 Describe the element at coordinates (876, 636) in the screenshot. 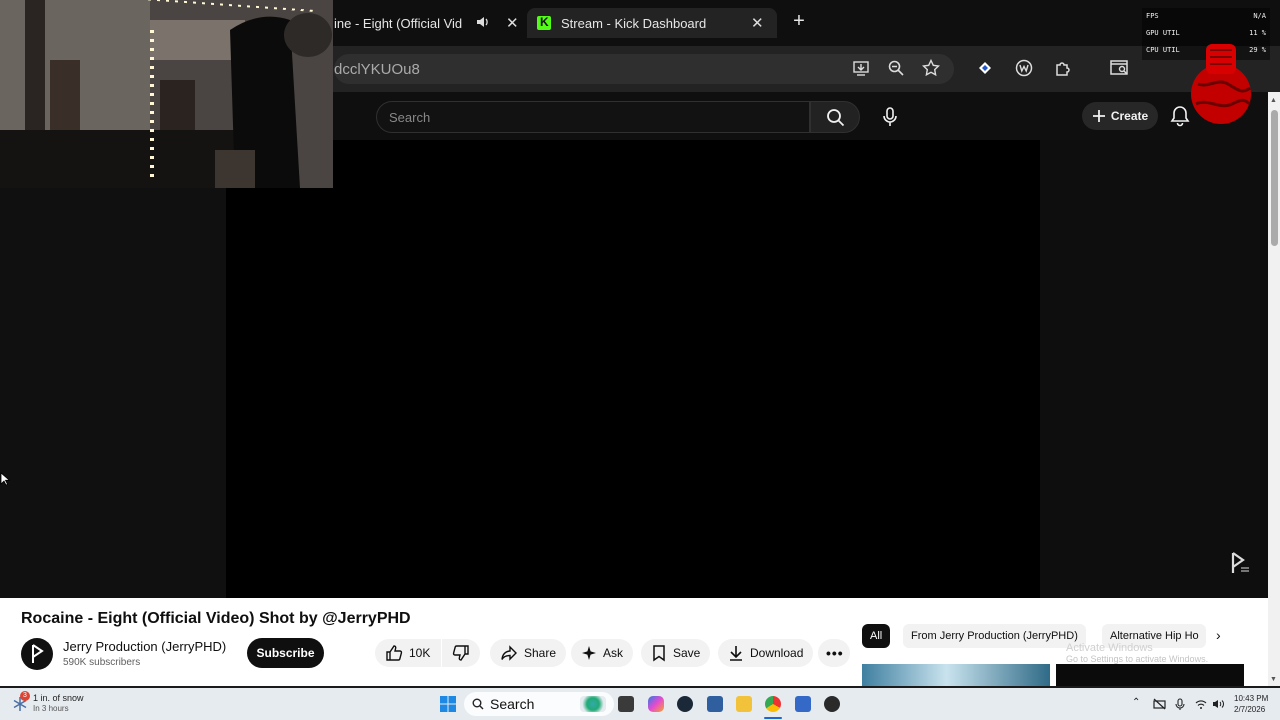

I see `chip-all: All` at that location.